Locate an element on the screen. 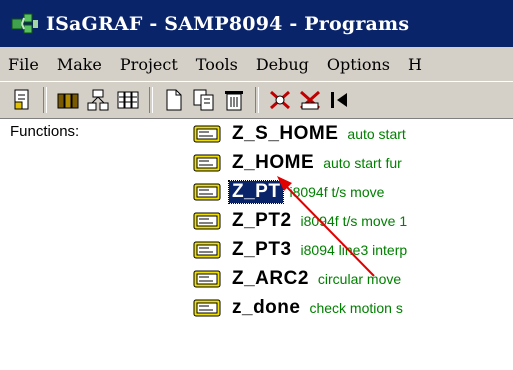  program-name: z_done is located at coordinates (266, 307).